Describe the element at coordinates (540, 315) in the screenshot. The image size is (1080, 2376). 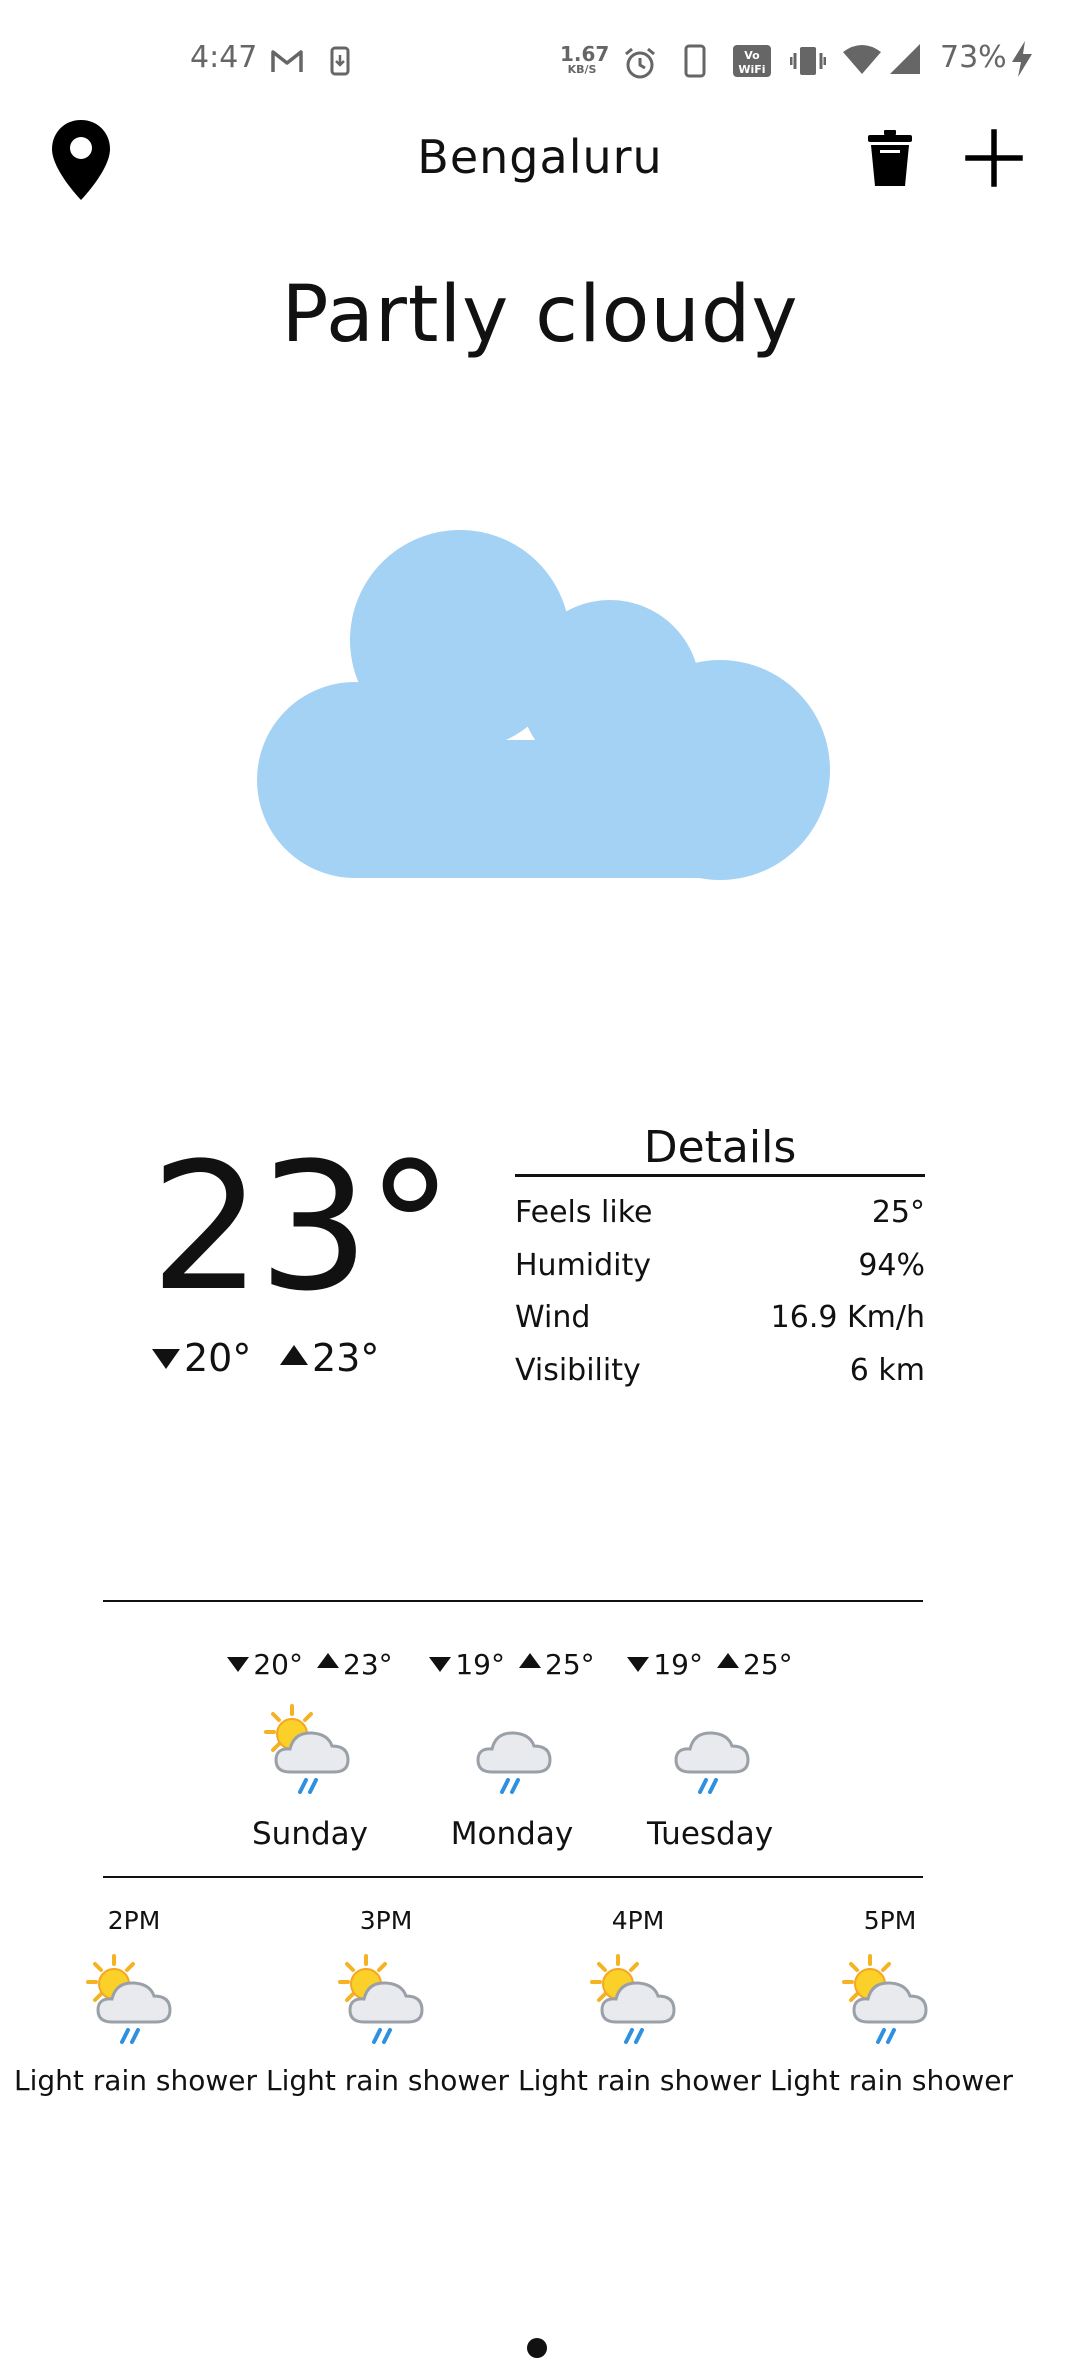
I see `condition-text: Partly cloudy` at that location.